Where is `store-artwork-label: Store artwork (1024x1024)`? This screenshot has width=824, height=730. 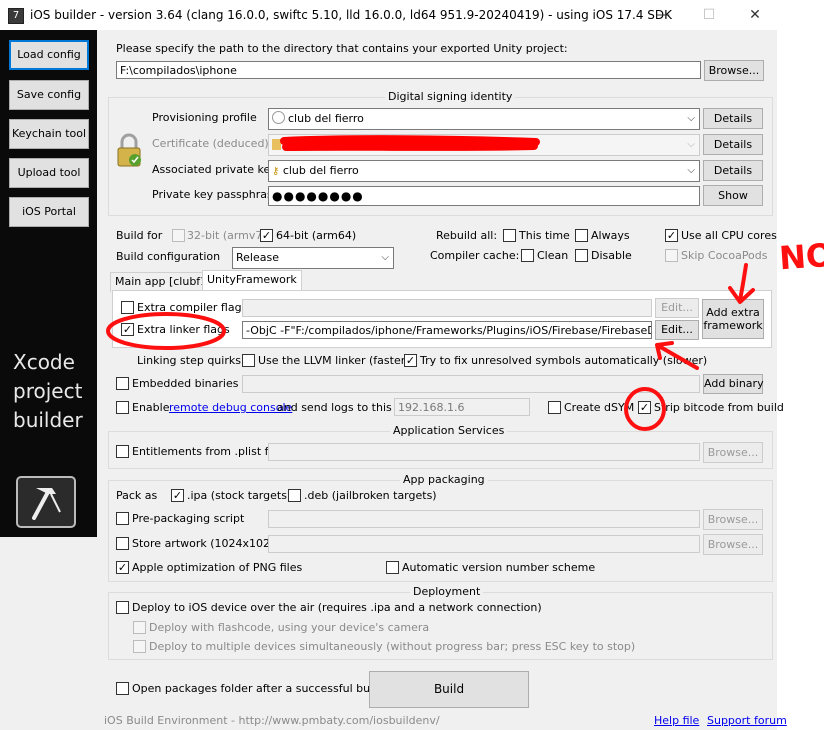 store-artwork-label: Store artwork (1024x1024) is located at coordinates (207, 543).